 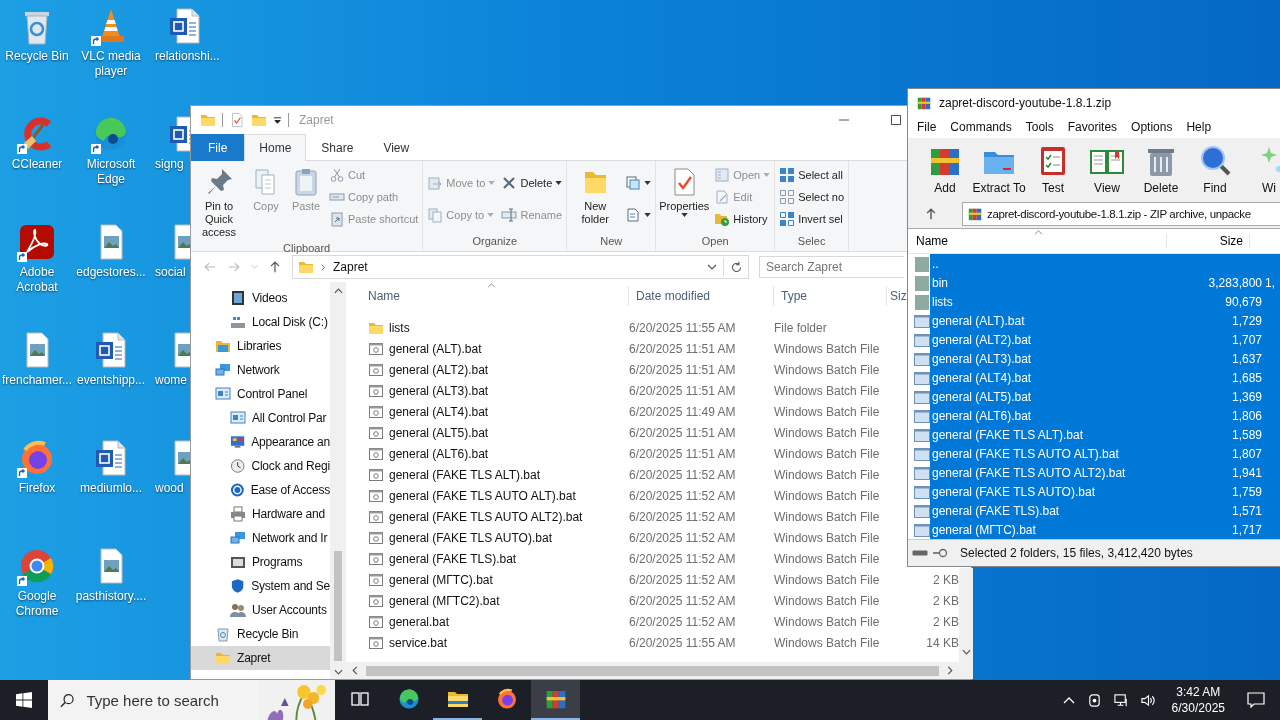 I want to click on path-field: zapret-discord-youtube-1.8.1.zip - ZIP archive, unpacke, so click(x=1121, y=213).